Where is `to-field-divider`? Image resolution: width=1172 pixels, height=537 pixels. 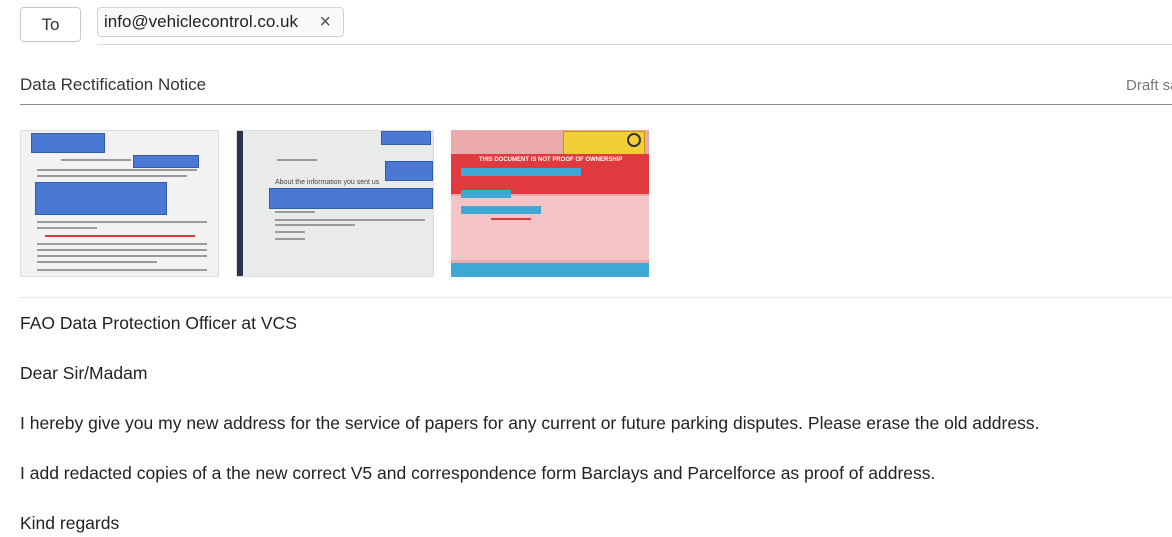 to-field-divider is located at coordinates (634, 44).